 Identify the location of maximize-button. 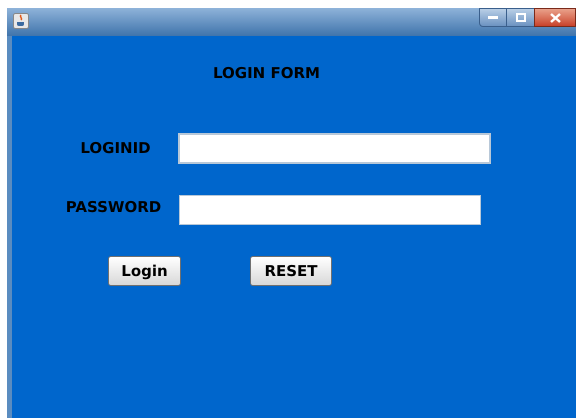
(520, 17).